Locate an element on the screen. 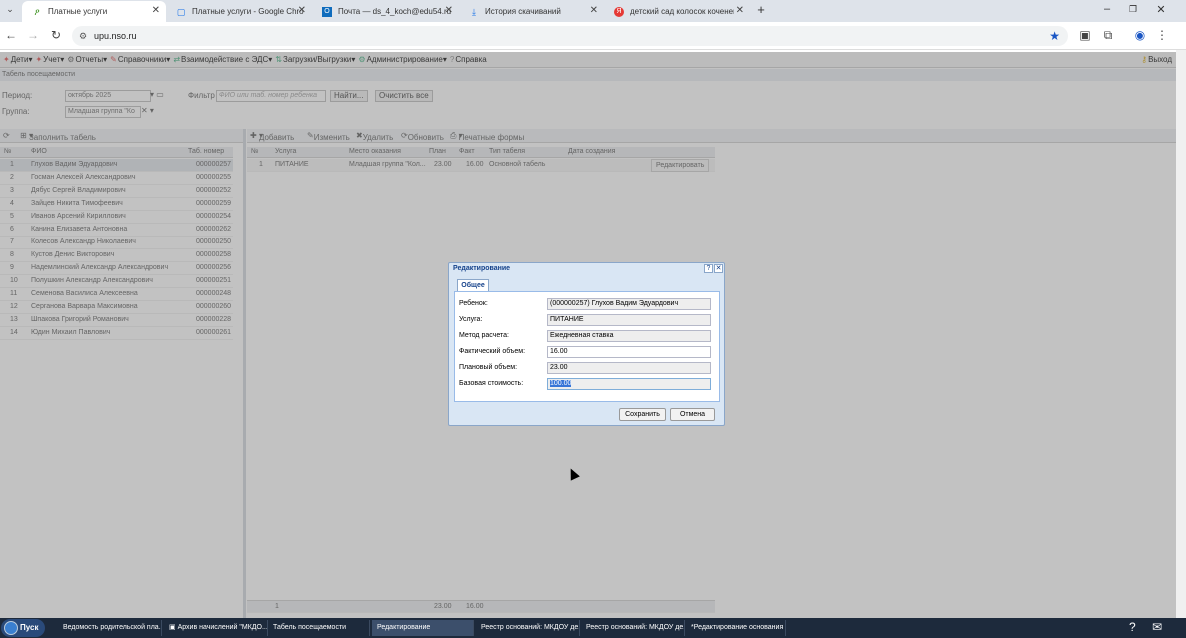 The width and height of the screenshot is (1186, 638). address-bar: ⚙ upu.nso.ru ★ is located at coordinates (570, 36).